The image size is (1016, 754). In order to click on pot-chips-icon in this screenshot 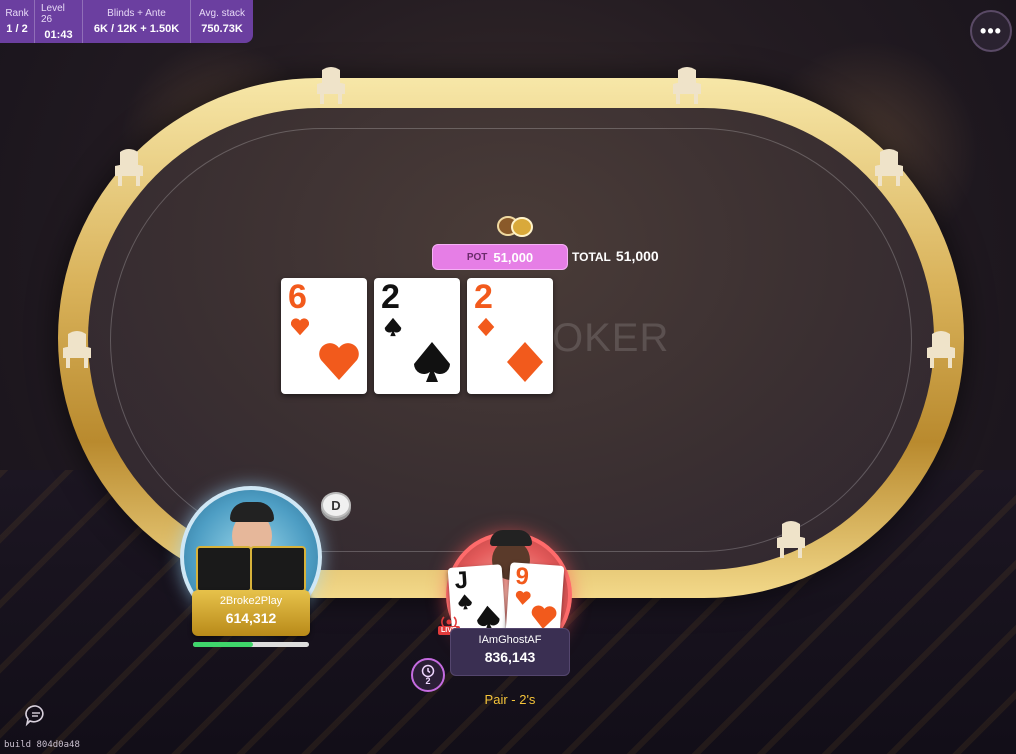, I will do `click(516, 226)`.